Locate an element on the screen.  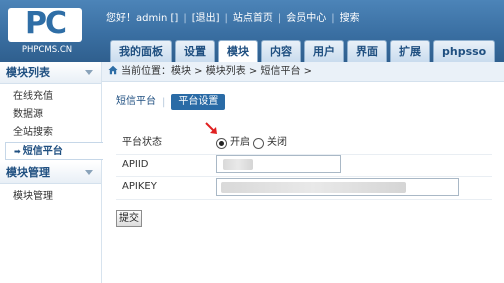
sidebar-item-label: 短信平台 is located at coordinates (42, 151).